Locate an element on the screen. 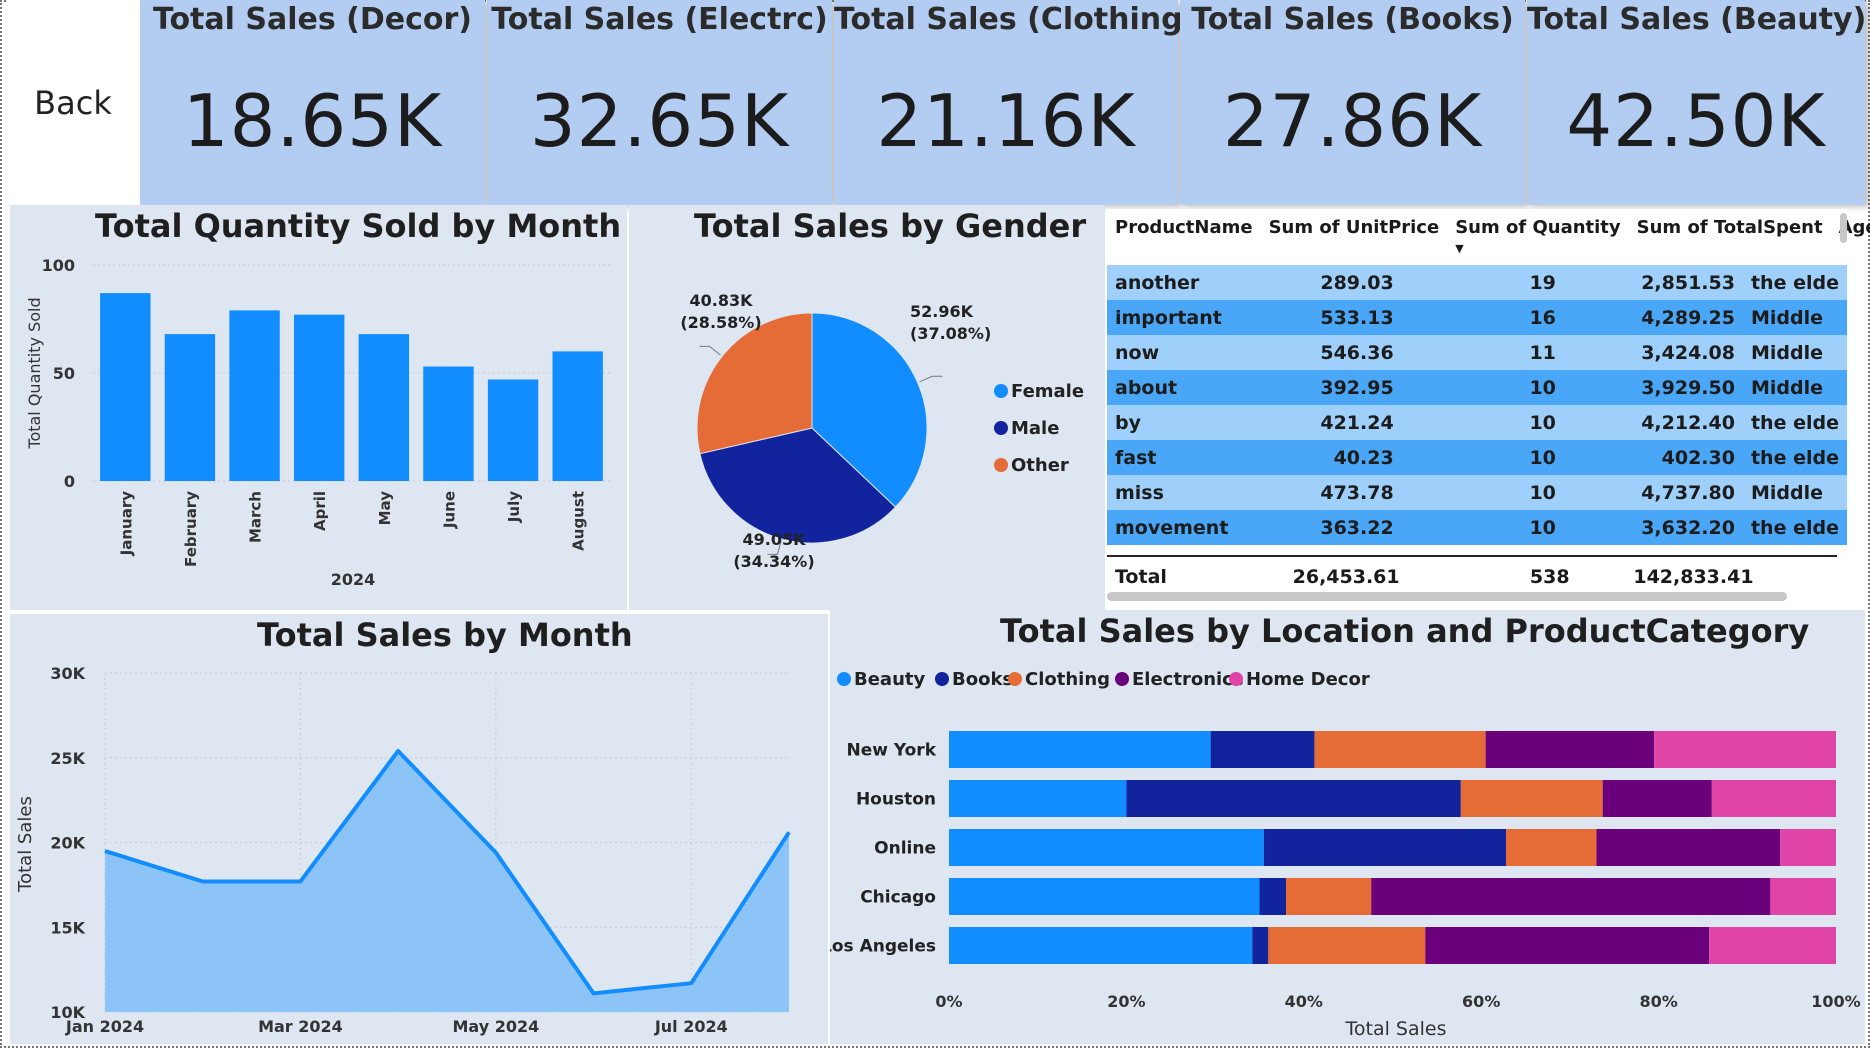  table-cell: 402.30 is located at coordinates (1698, 457).